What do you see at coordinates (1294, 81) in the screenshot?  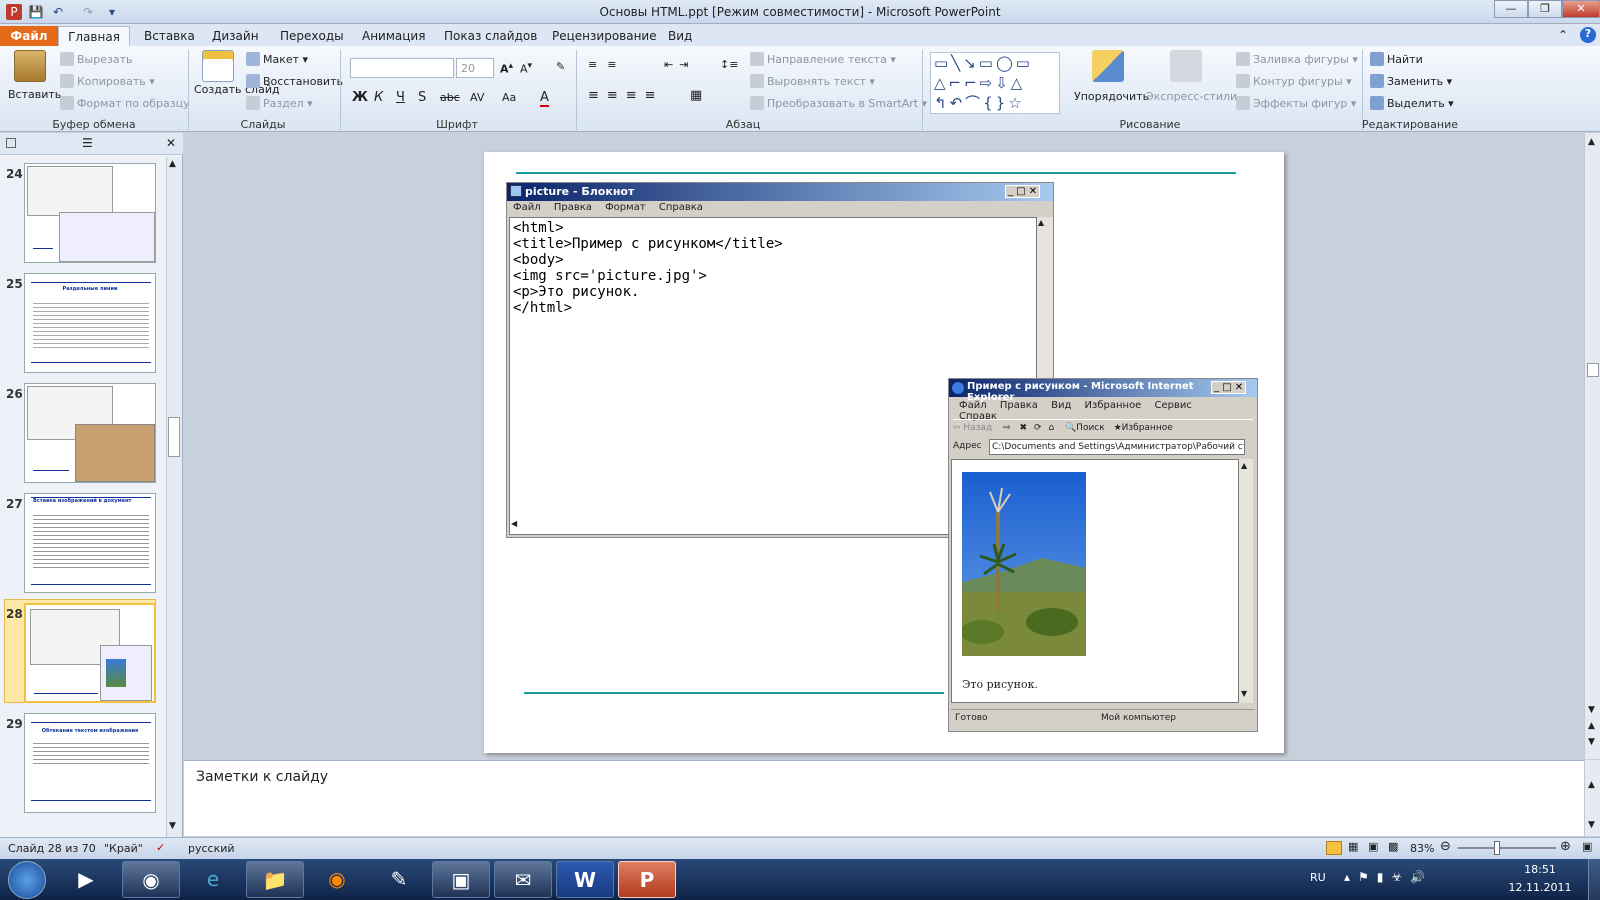 I see `shape-outline-button: Контур фигуры ▾` at bounding box center [1294, 81].